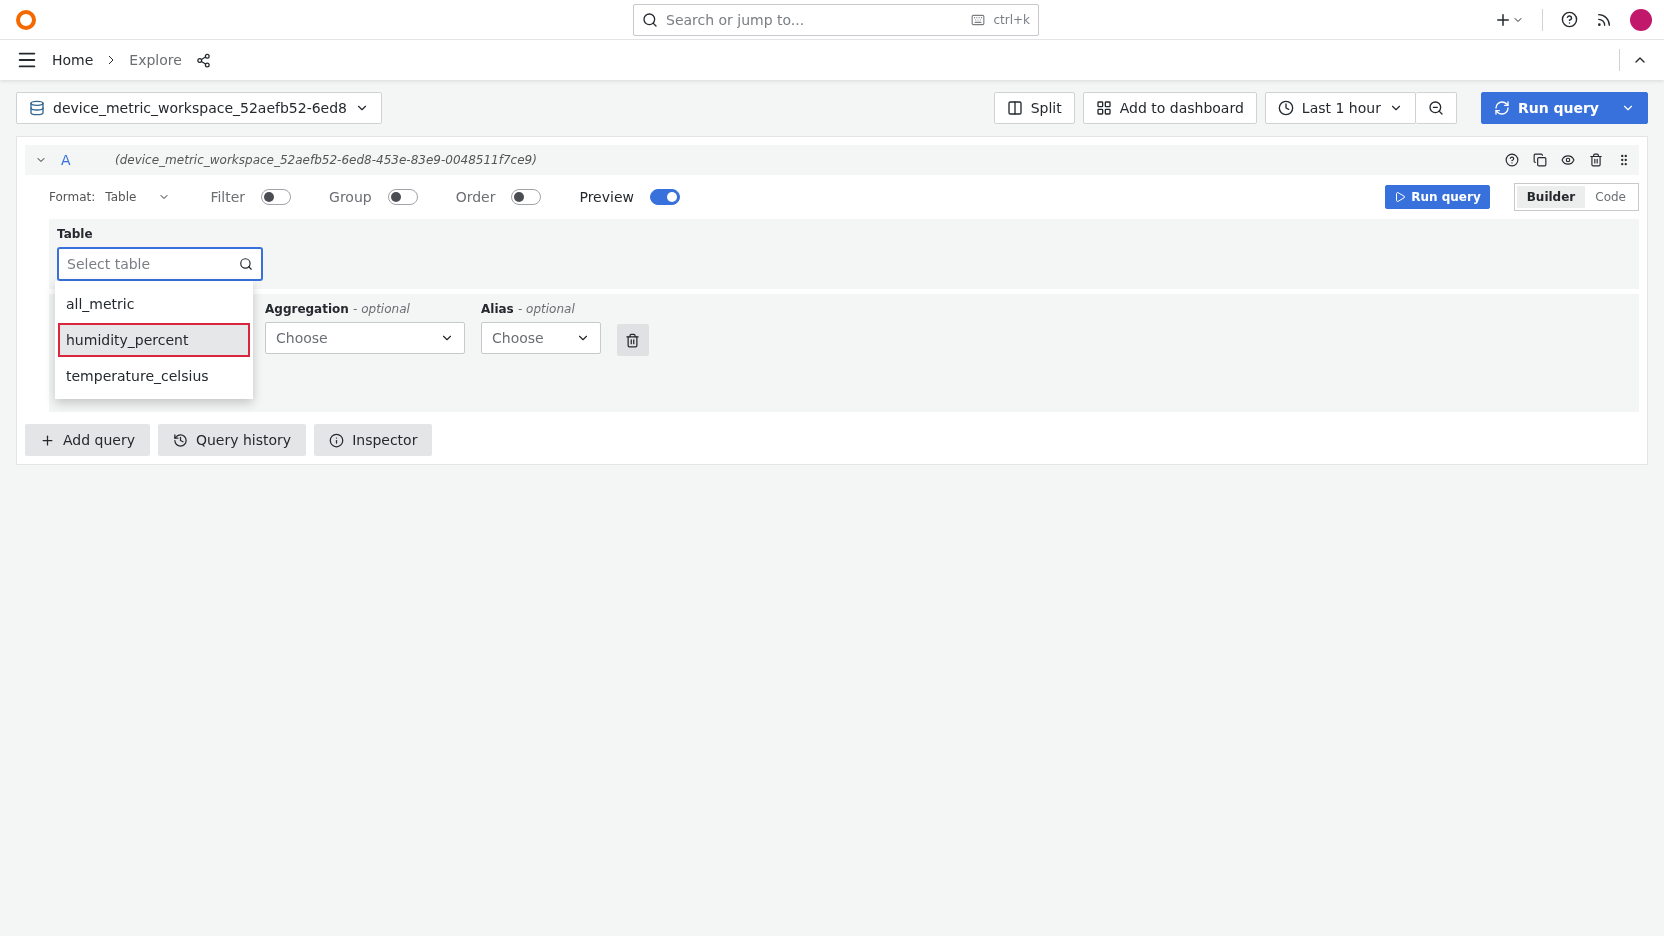  Describe the element at coordinates (203, 60) in the screenshot. I see `share-icon` at that location.